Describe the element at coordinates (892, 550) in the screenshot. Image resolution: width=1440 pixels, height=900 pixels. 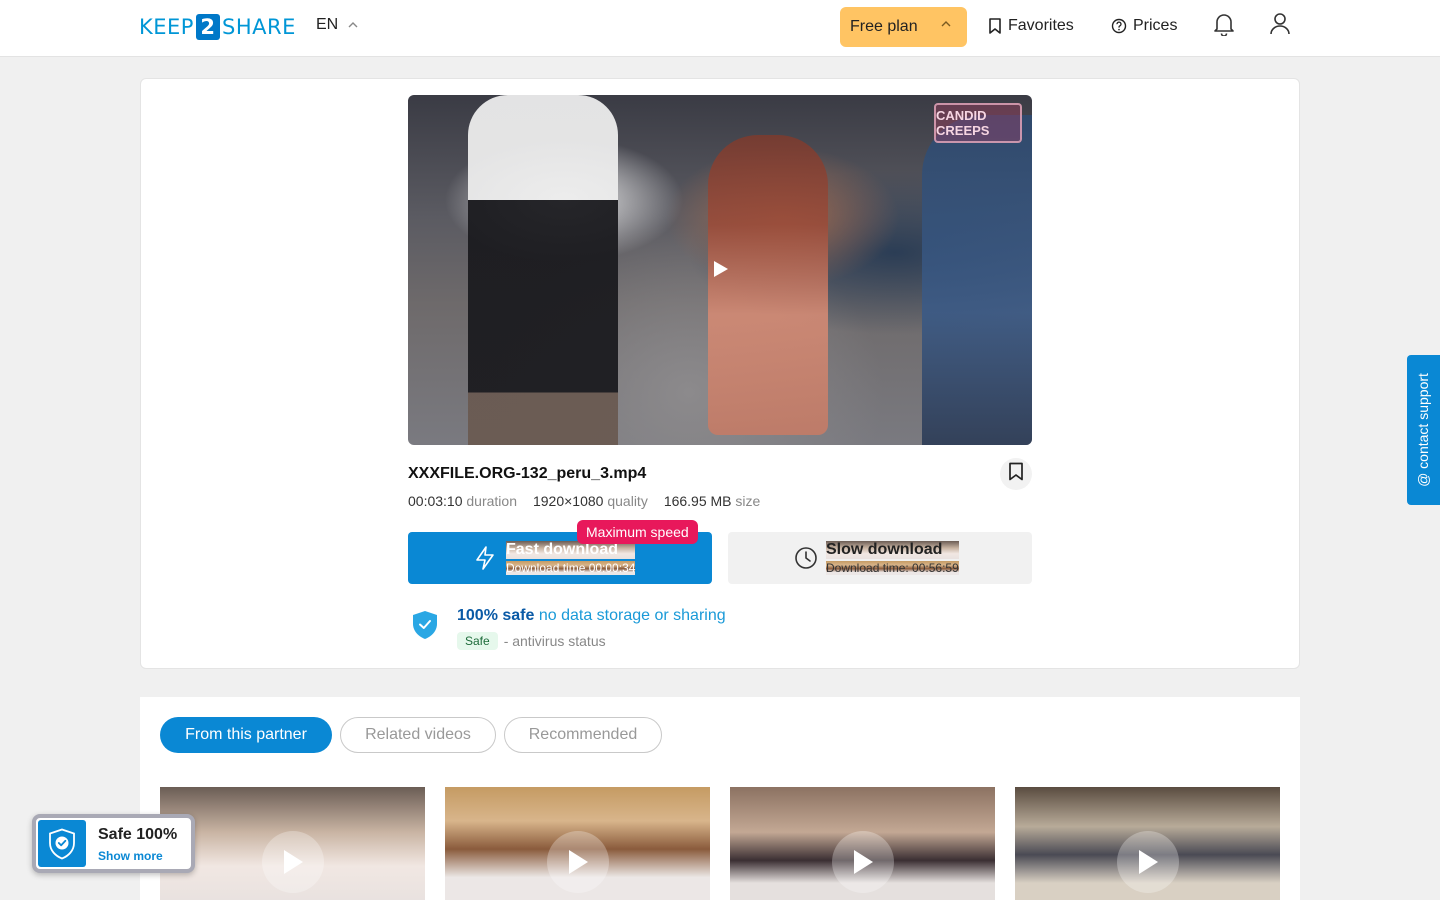
I see `slow-download-title: Slow download` at that location.